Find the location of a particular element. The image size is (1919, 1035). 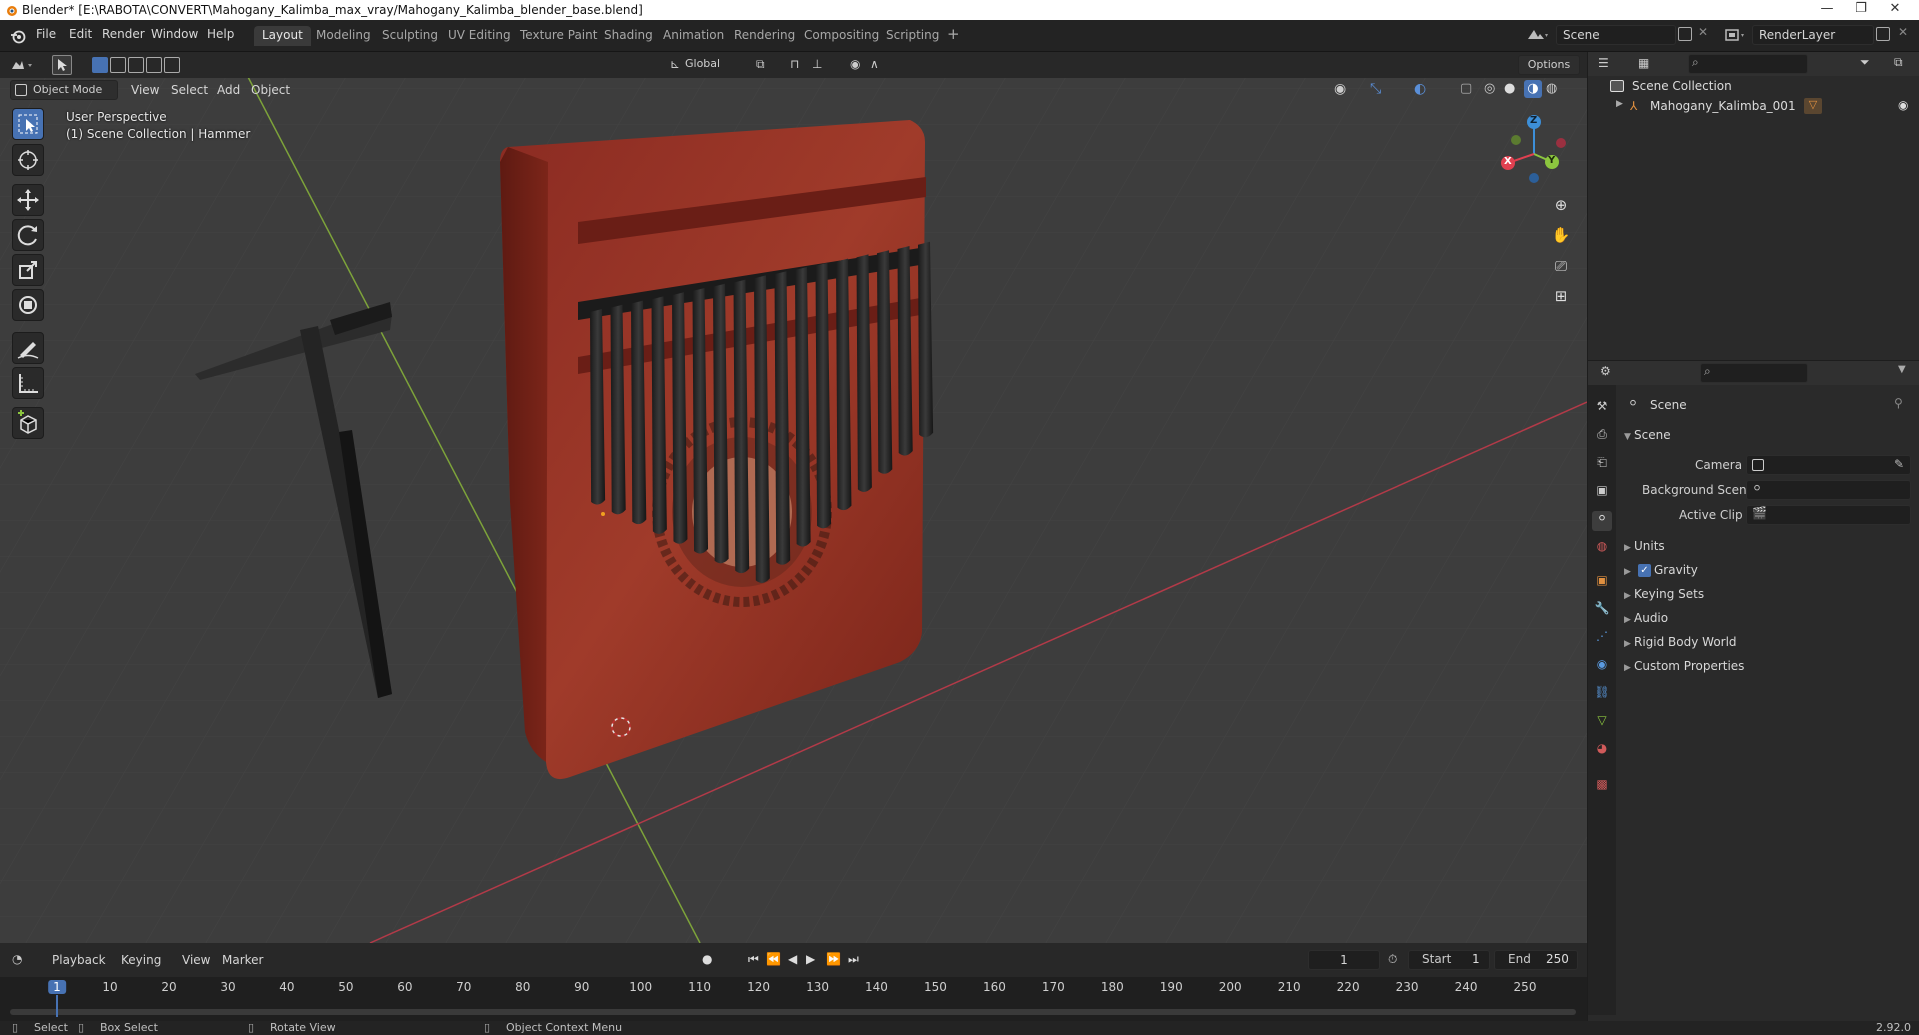

menu-file: File is located at coordinates (46, 34).